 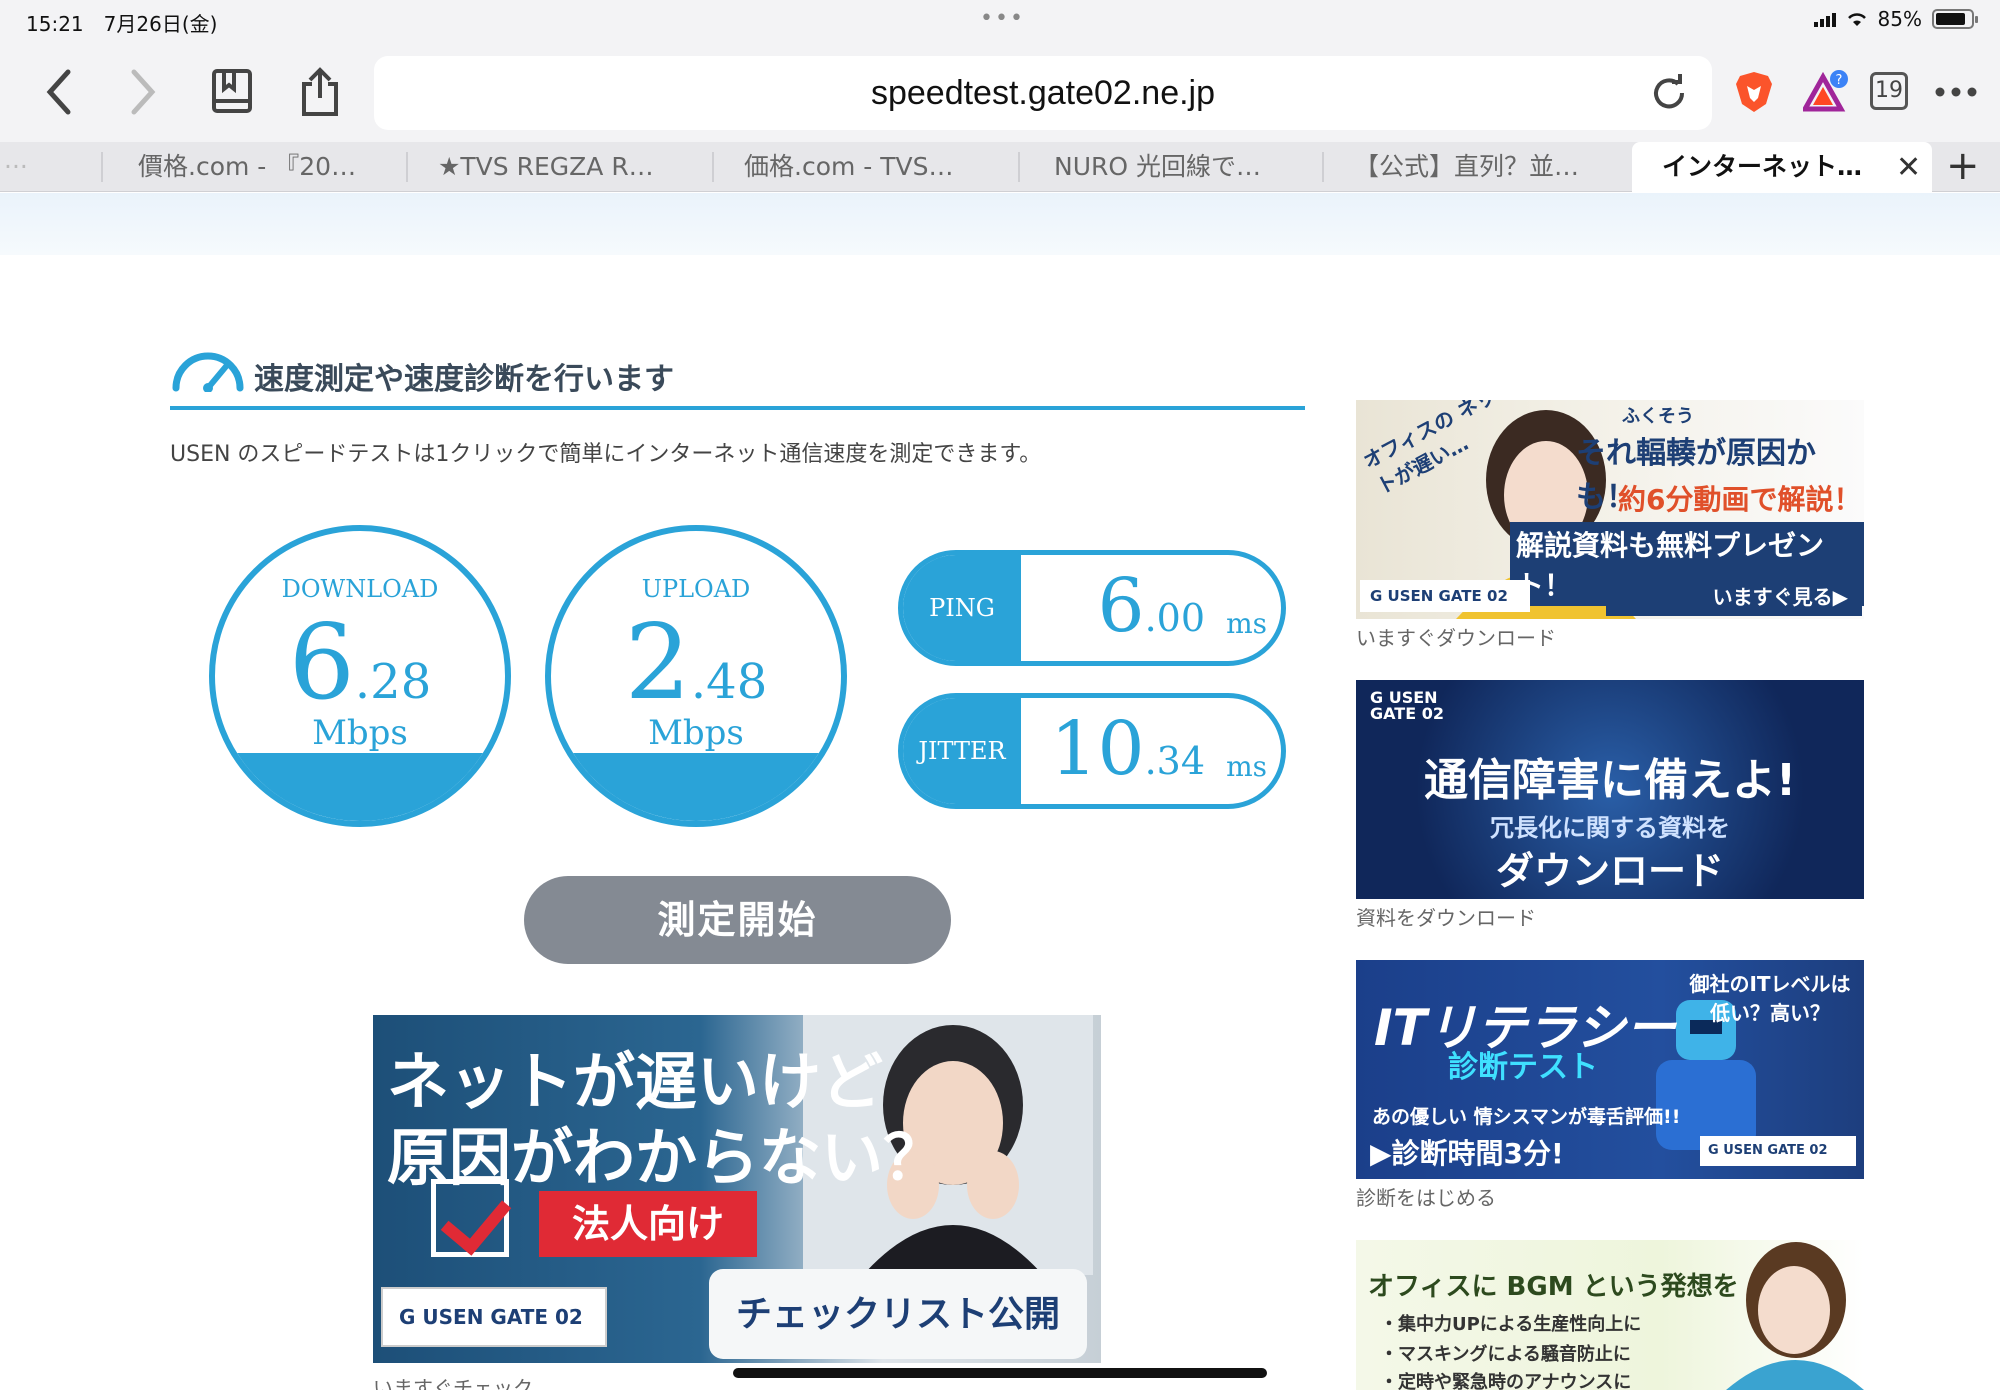 What do you see at coordinates (360, 733) in the screenshot?
I see `download-unit: Mbps` at bounding box center [360, 733].